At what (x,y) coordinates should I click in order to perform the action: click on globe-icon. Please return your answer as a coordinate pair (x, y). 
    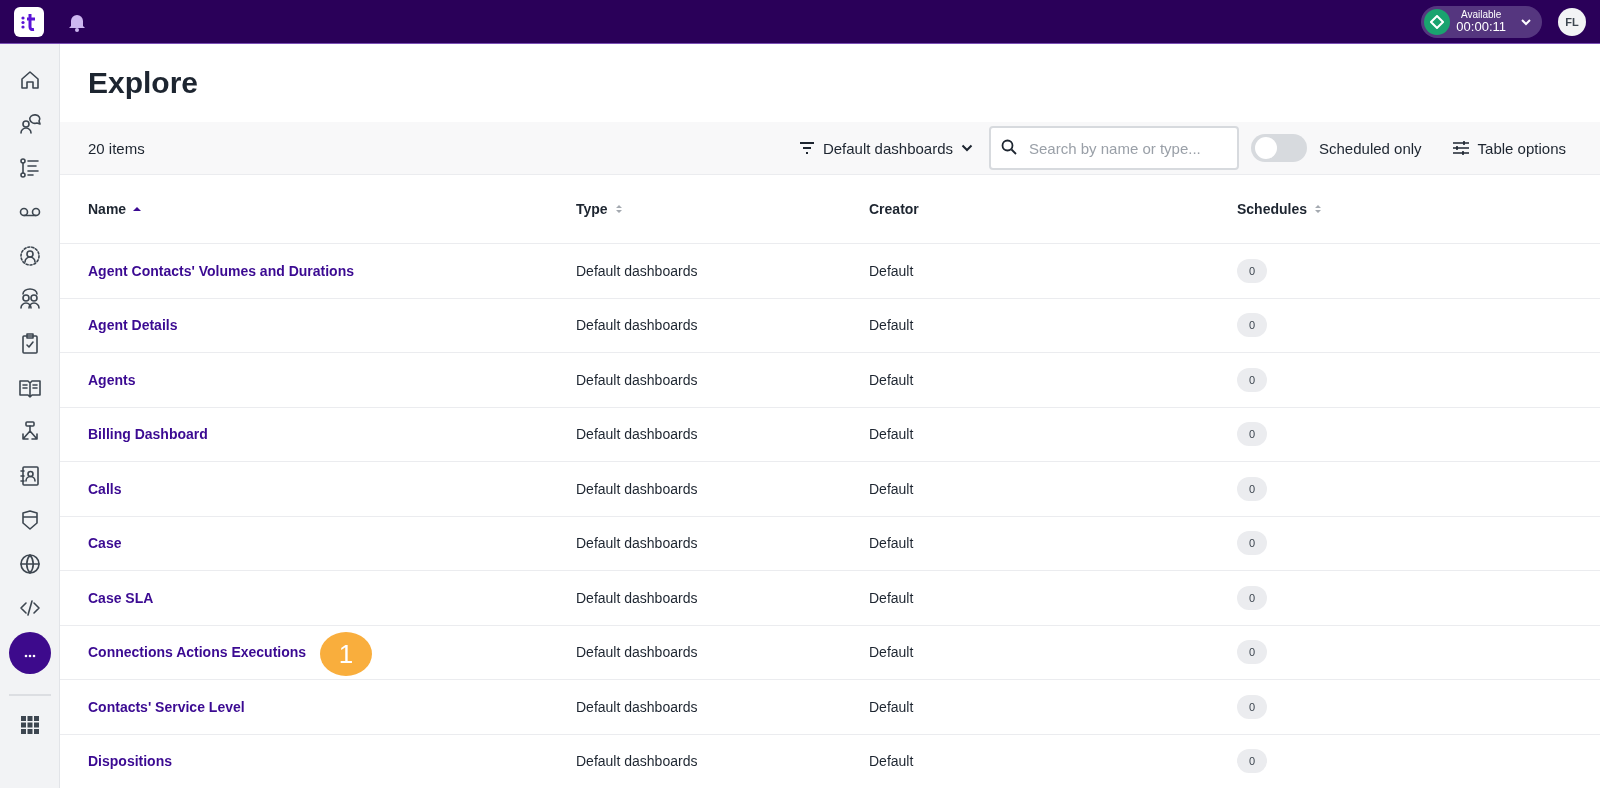
    Looking at the image, I should click on (29, 564).